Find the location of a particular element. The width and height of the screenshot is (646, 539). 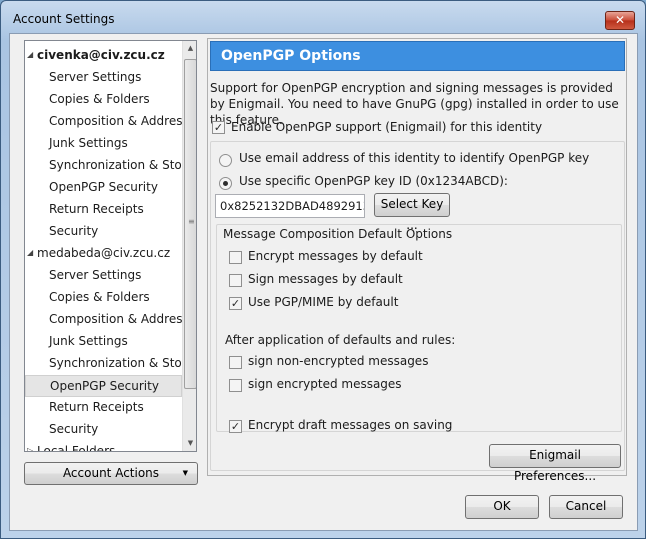

tree-account-row: ◢ medabeda@civ.zcu.cz is located at coordinates (103, 254).